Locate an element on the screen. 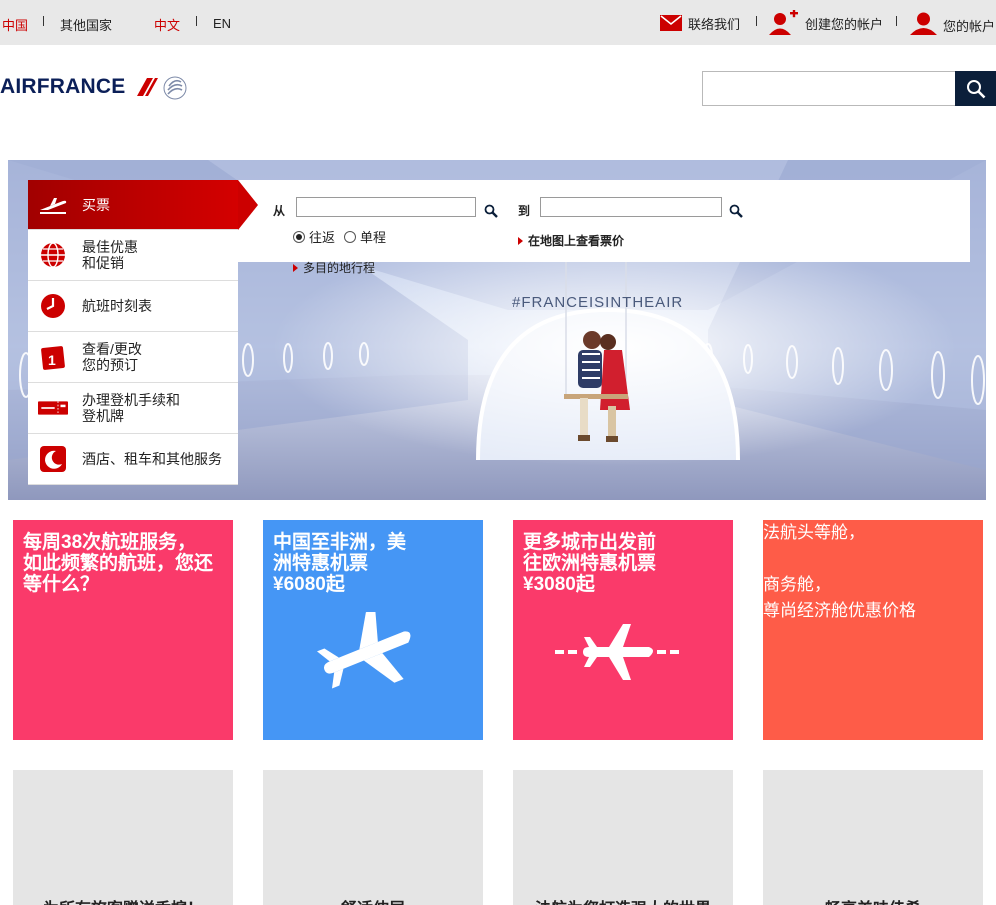 Image resolution: width=996 pixels, height=905 pixels. round-trip-radio: 往返 is located at coordinates (314, 236).